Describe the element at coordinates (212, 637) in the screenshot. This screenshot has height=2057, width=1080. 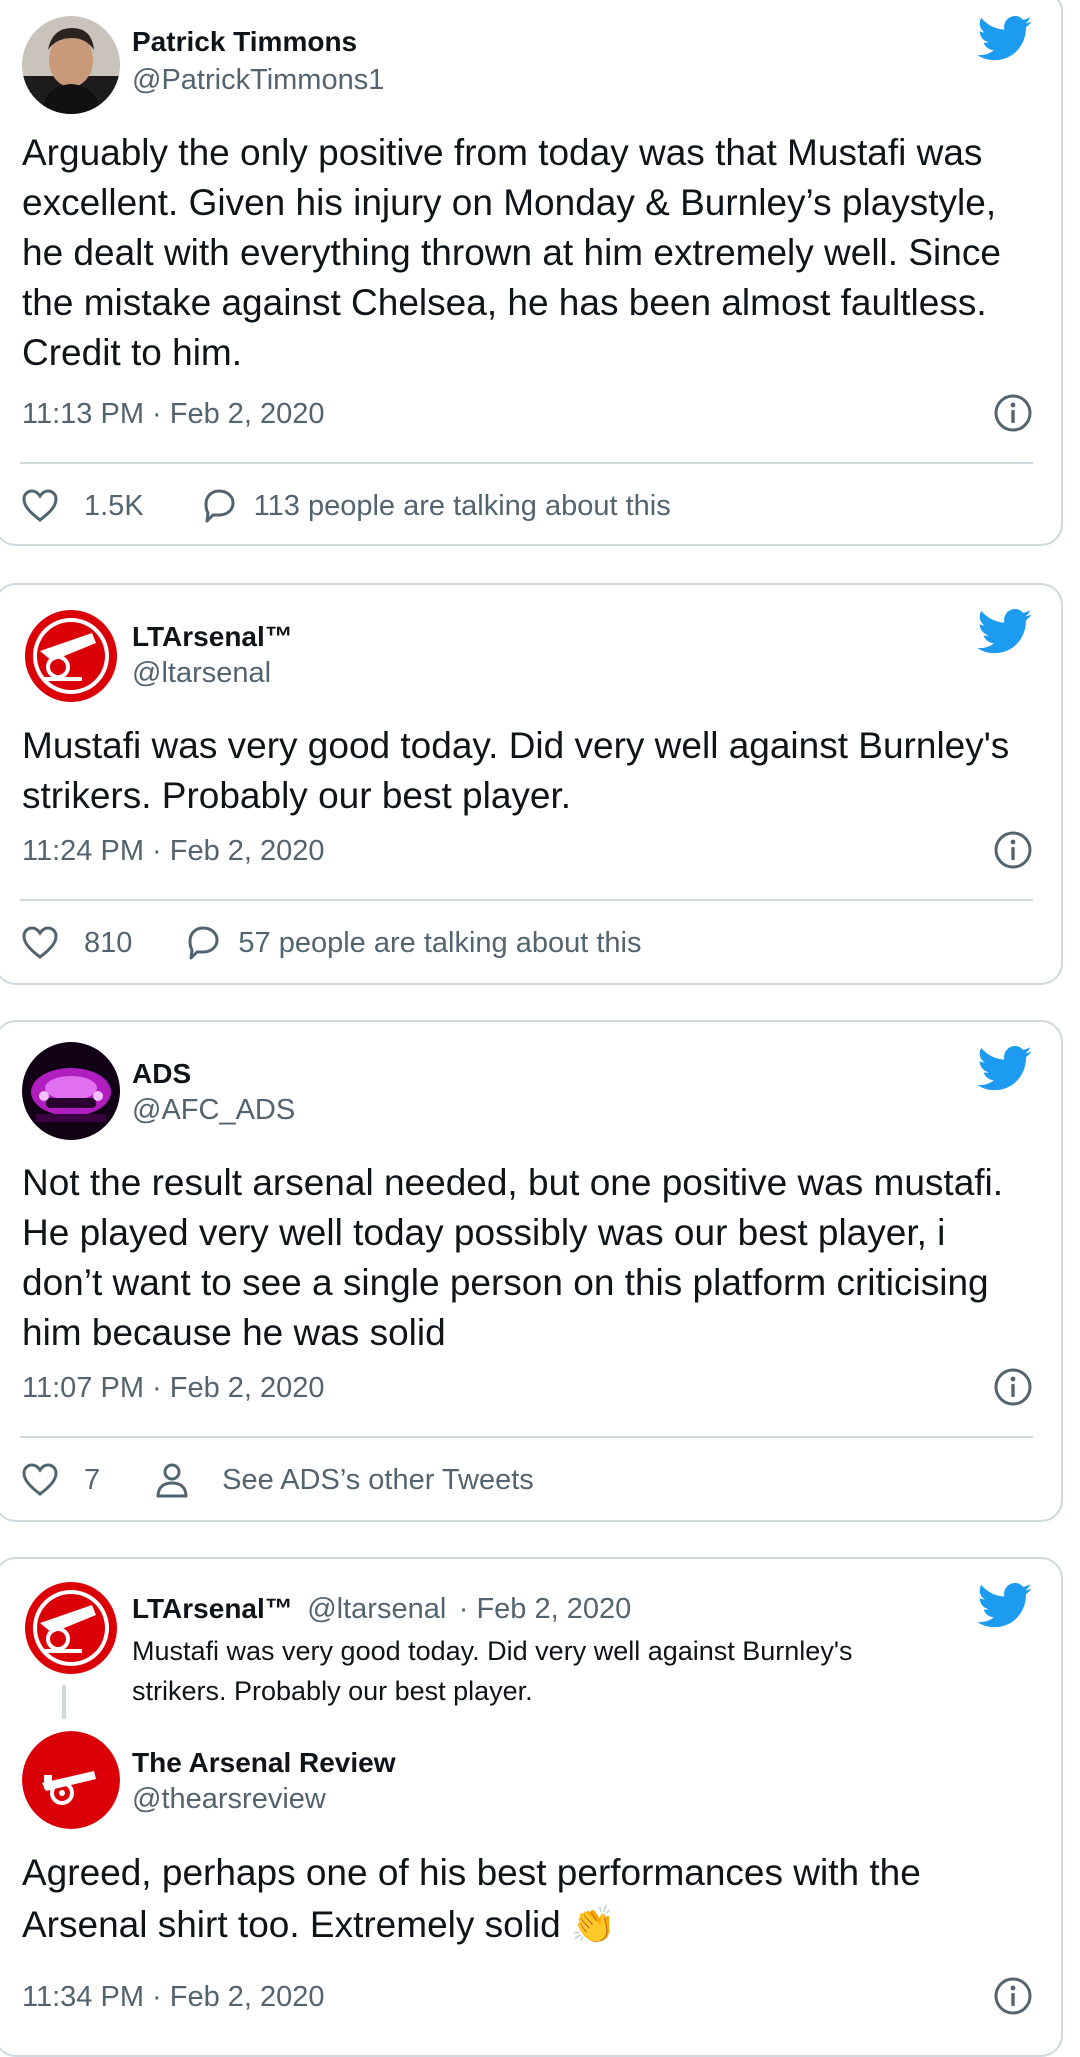
I see `author-name: LTArsenal™` at that location.